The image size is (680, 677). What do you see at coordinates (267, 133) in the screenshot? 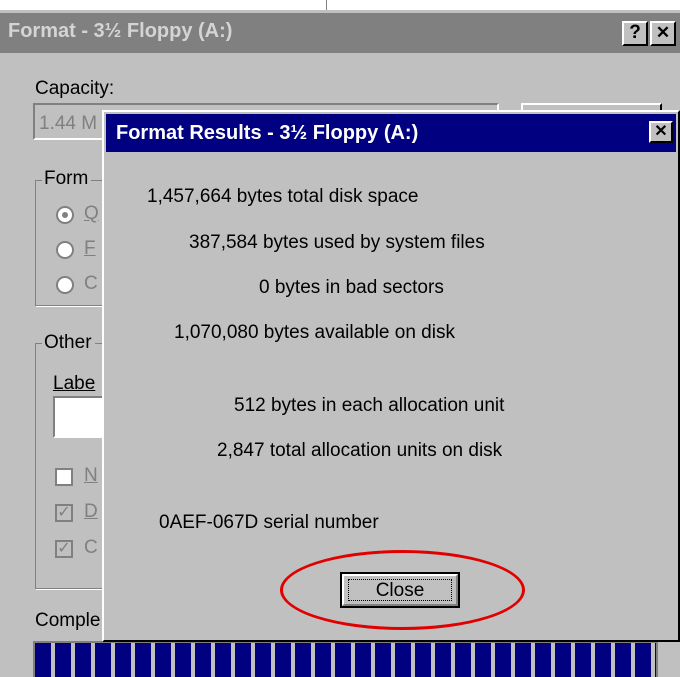
I see `format-results-title: Format Results - 3½ Floppy (A:)` at bounding box center [267, 133].